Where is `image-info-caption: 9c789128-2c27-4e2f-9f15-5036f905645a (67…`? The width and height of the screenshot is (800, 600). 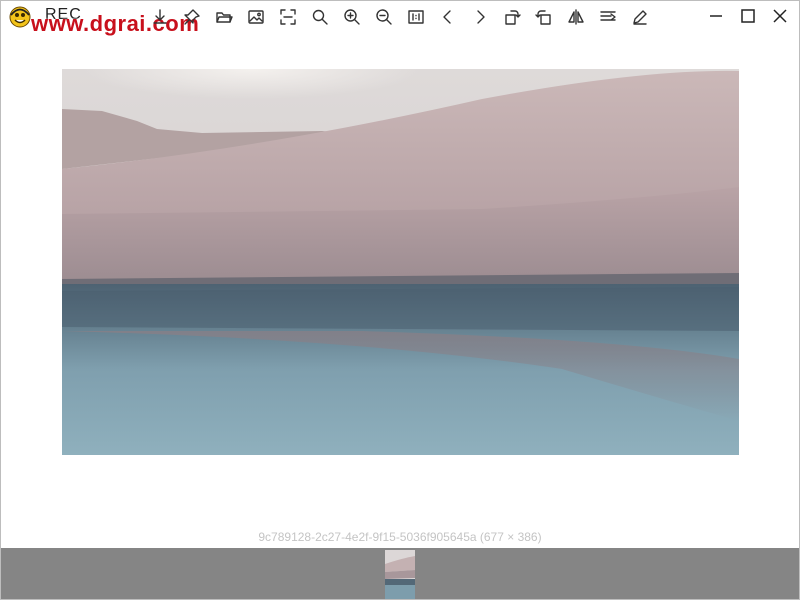
image-info-caption: 9c789128-2c27-4e2f-9f15-5036f905645a (67… is located at coordinates (400, 537).